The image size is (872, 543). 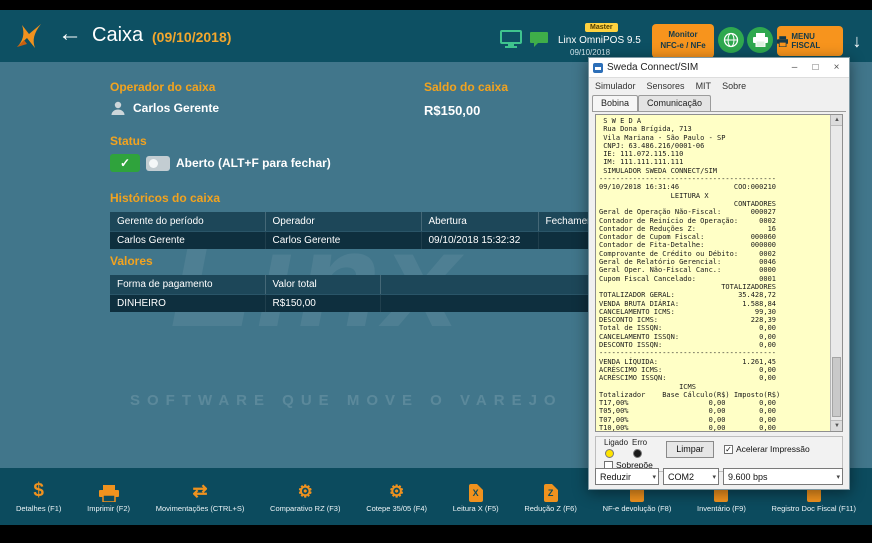 I want to click on collapse-down-button: ↓, so click(x=857, y=41).